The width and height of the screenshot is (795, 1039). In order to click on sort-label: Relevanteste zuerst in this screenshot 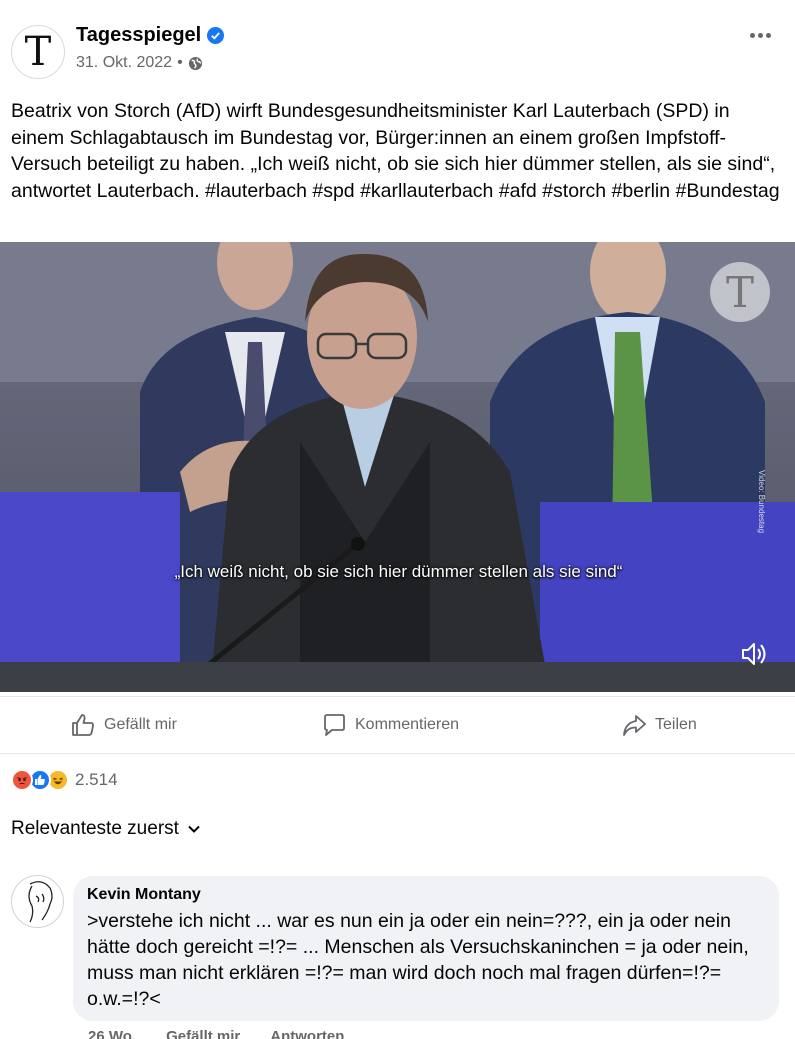, I will do `click(95, 828)`.